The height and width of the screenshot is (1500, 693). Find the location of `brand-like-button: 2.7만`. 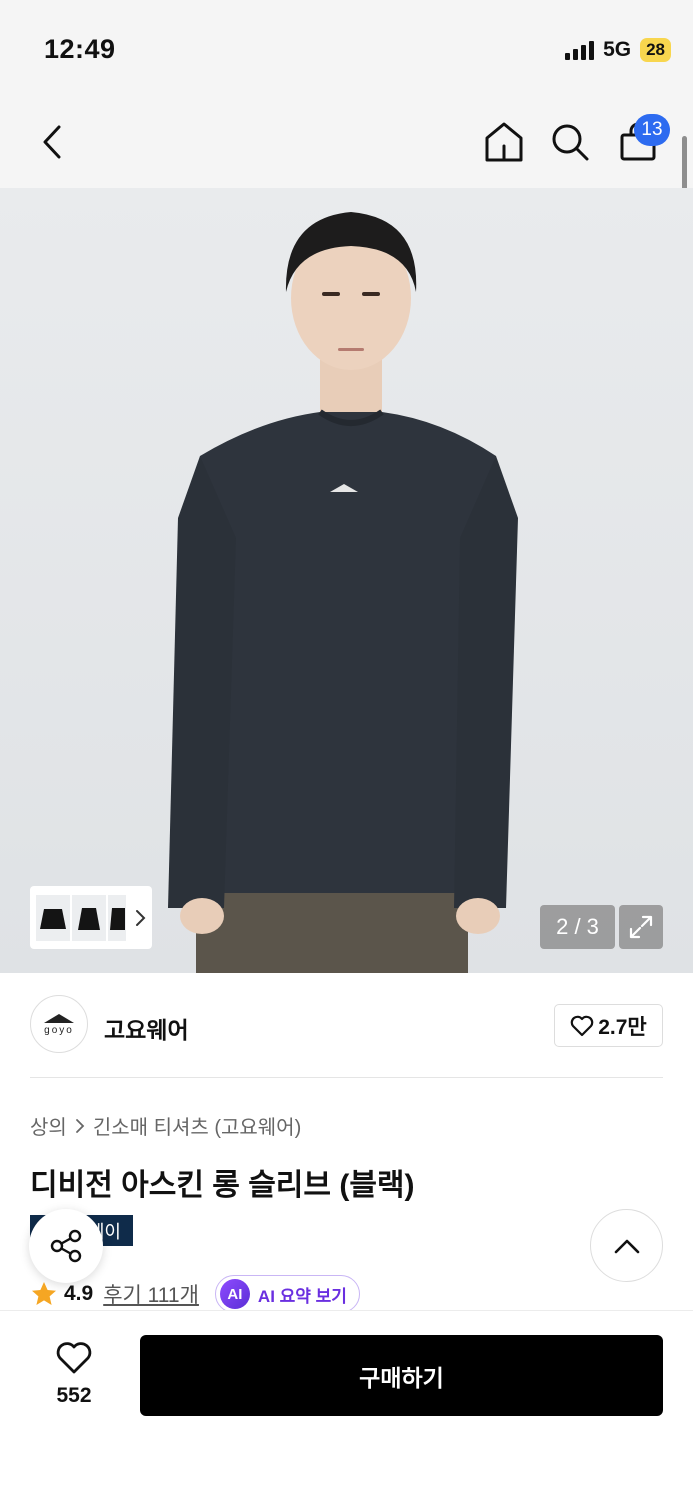

brand-like-button: 2.7만 is located at coordinates (608, 1025).